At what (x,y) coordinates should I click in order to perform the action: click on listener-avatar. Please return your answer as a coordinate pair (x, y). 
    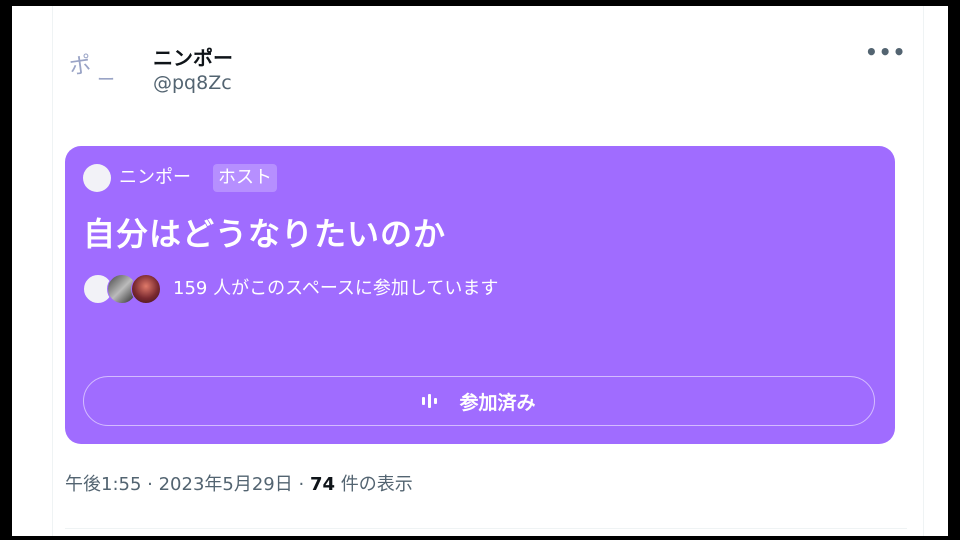
    Looking at the image, I should click on (146, 289).